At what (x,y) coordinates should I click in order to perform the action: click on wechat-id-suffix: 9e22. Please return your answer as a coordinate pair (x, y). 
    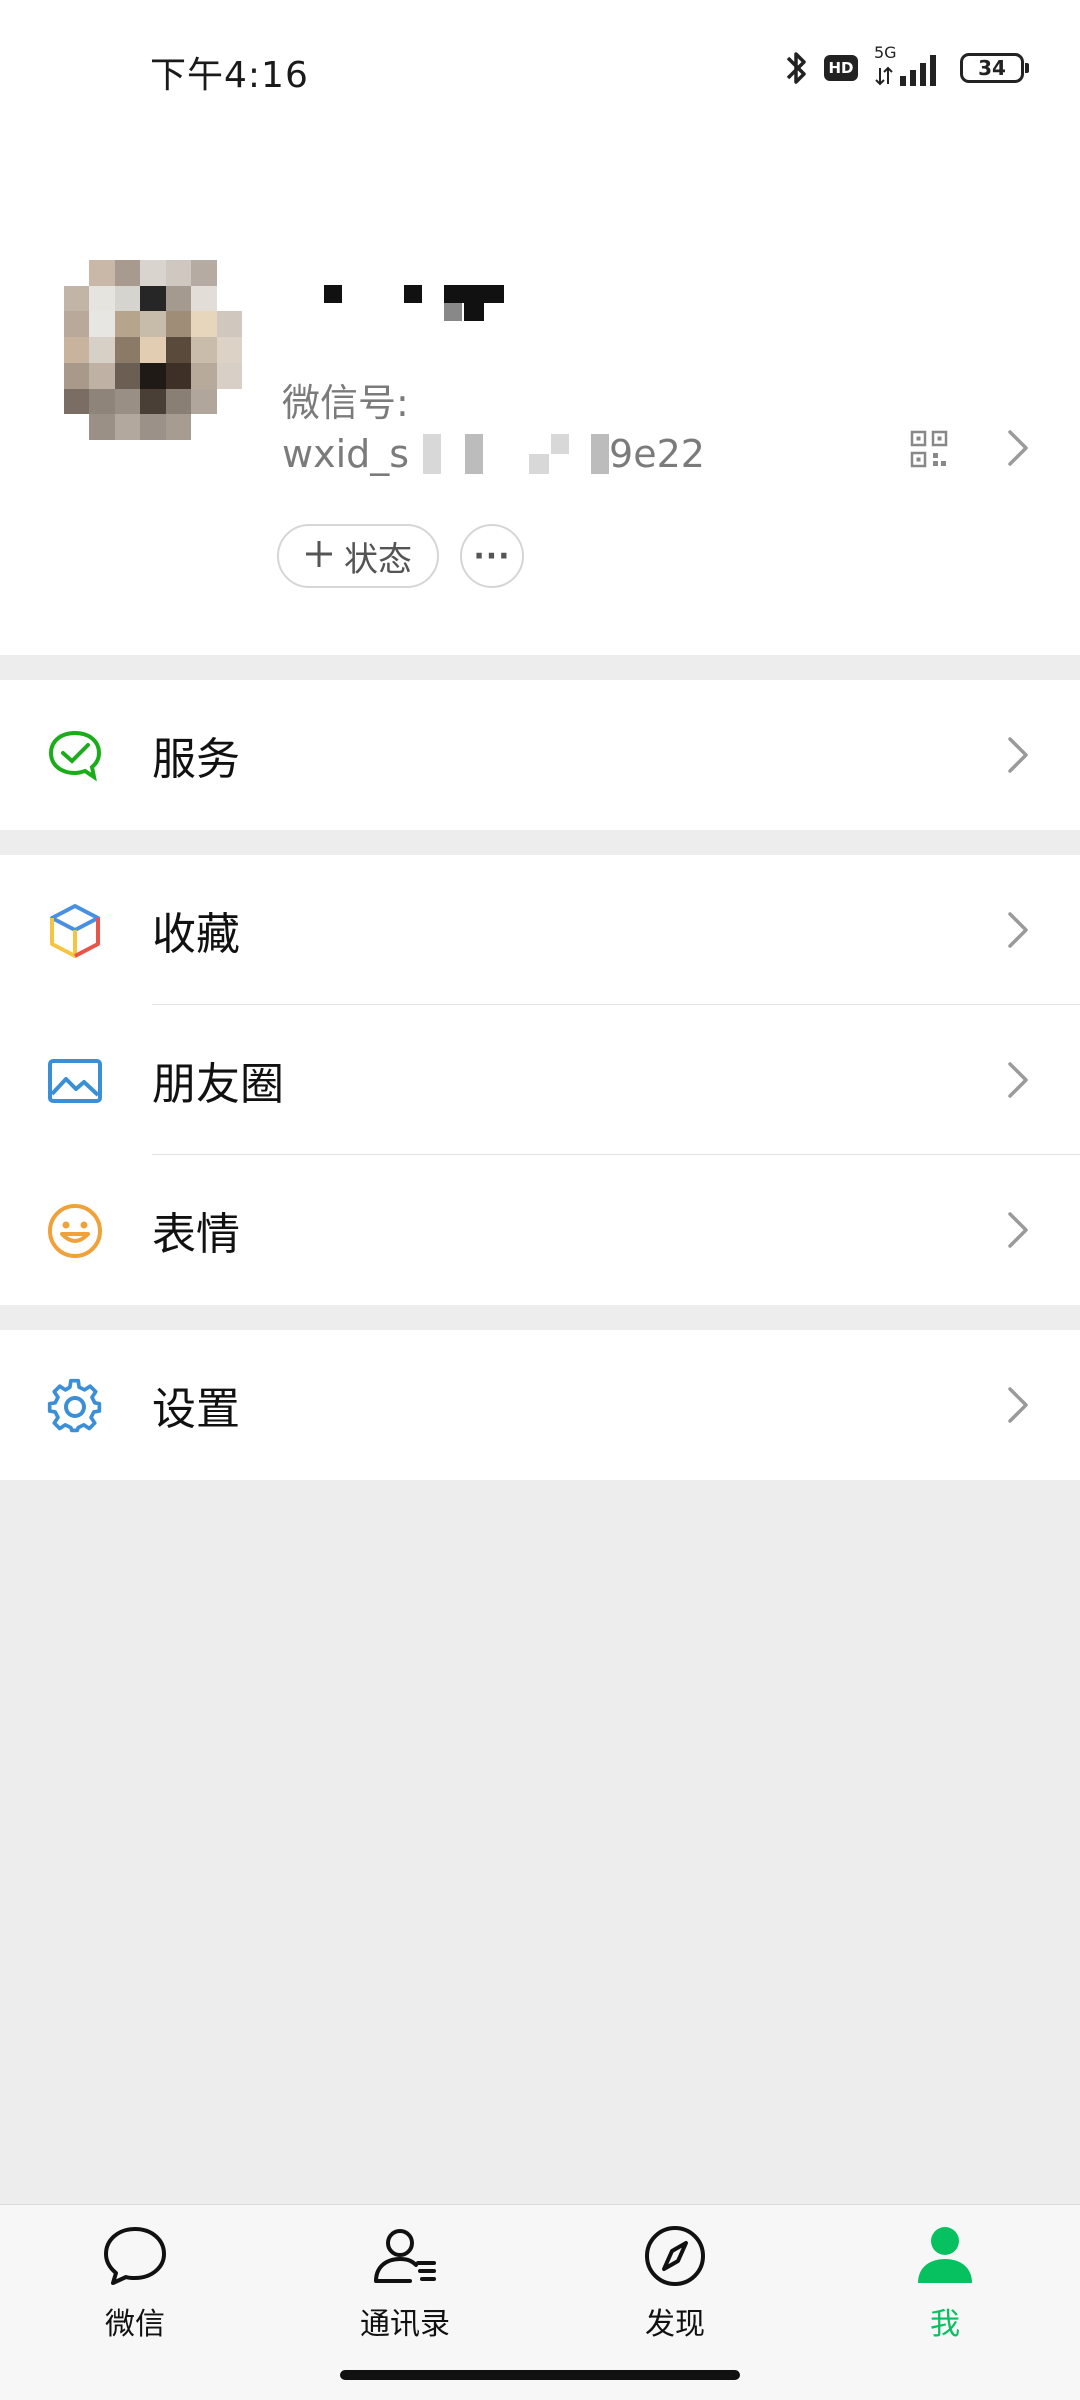
    Looking at the image, I should click on (657, 454).